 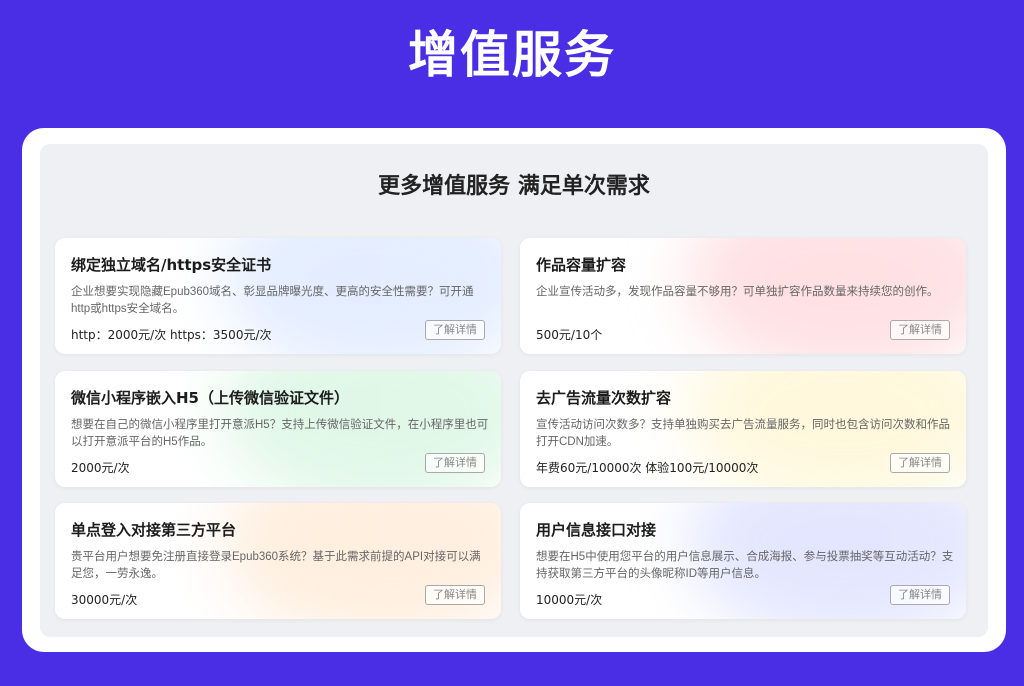 I want to click on card-title: 绑定独立域名/https安全证书, so click(x=171, y=265).